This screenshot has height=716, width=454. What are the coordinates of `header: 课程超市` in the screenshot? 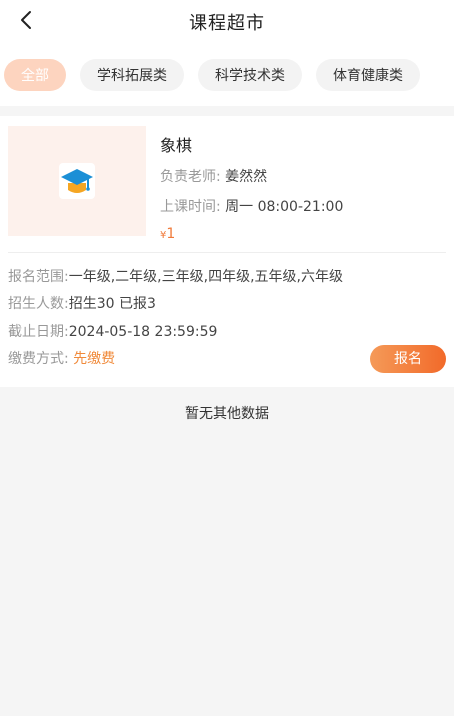 It's located at (227, 22).